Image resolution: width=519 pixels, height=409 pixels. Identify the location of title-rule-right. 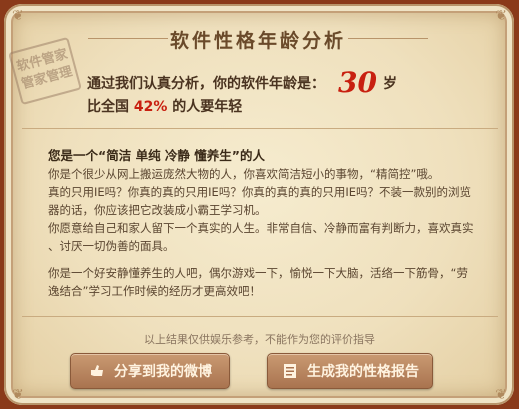
(388, 38).